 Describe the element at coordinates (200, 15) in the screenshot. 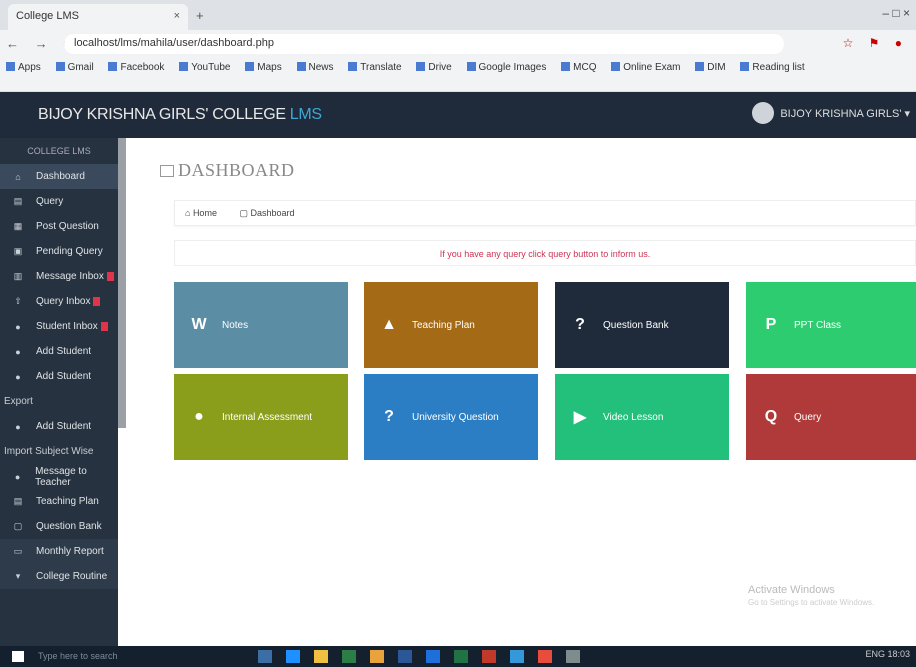

I see `new-tab-icon: +` at that location.